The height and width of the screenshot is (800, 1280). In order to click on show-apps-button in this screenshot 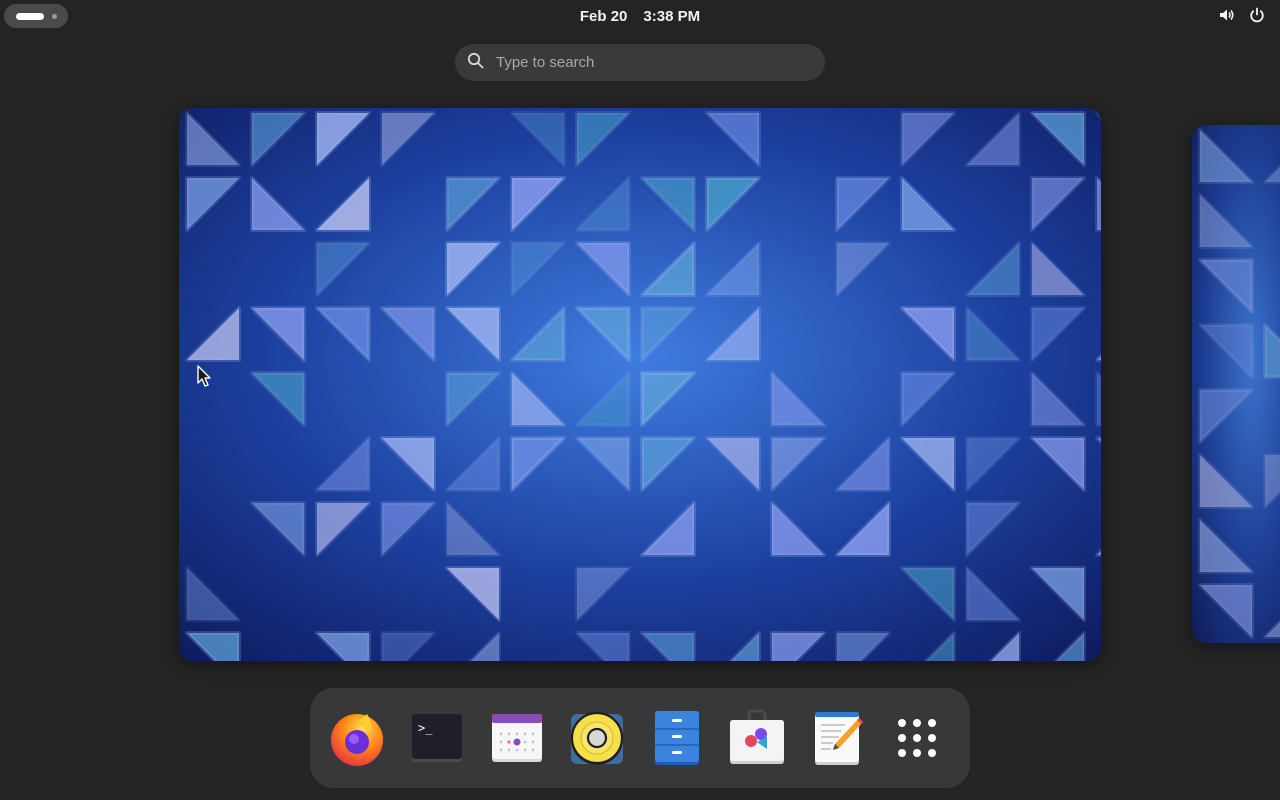, I will do `click(917, 738)`.